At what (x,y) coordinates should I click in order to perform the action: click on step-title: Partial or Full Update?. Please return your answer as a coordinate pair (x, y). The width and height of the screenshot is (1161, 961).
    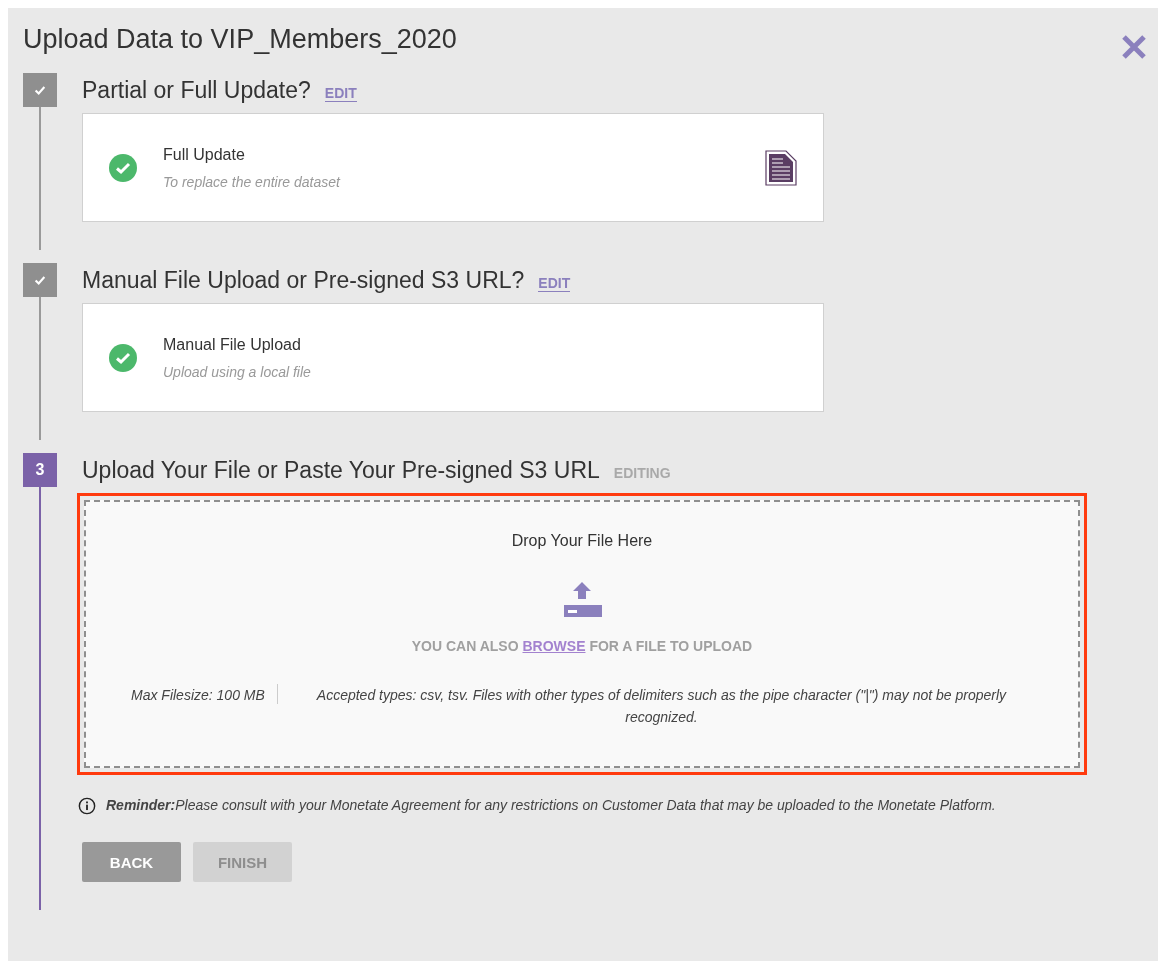
    Looking at the image, I should click on (196, 90).